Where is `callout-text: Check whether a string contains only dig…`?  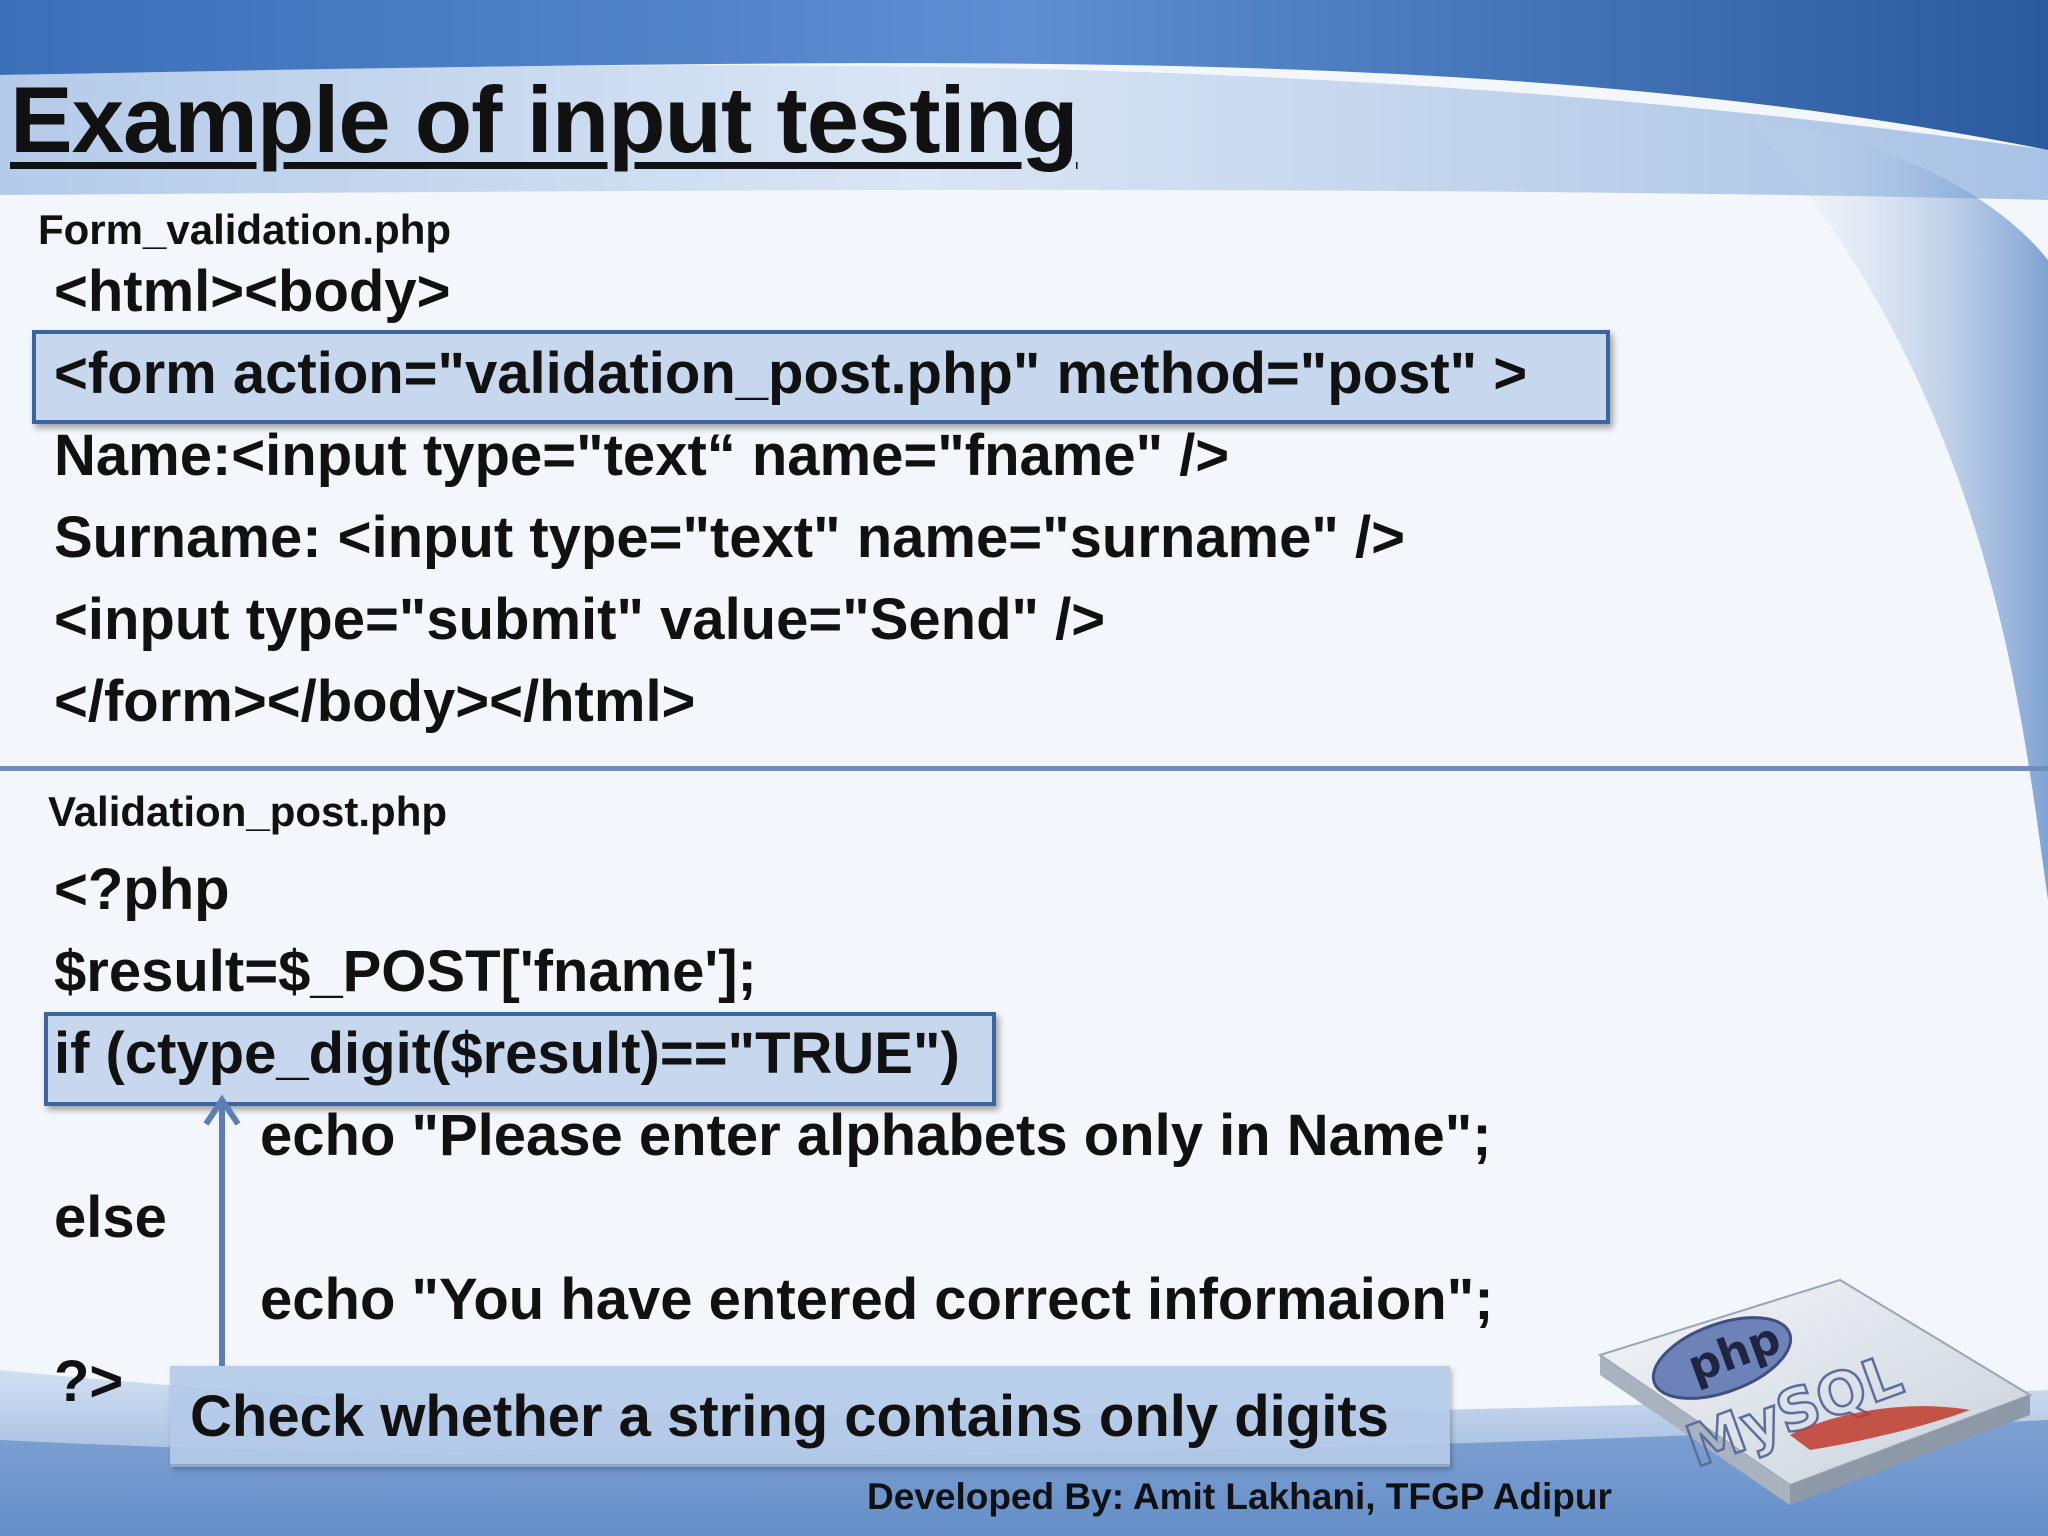 callout-text: Check whether a string contains only dig… is located at coordinates (789, 1416).